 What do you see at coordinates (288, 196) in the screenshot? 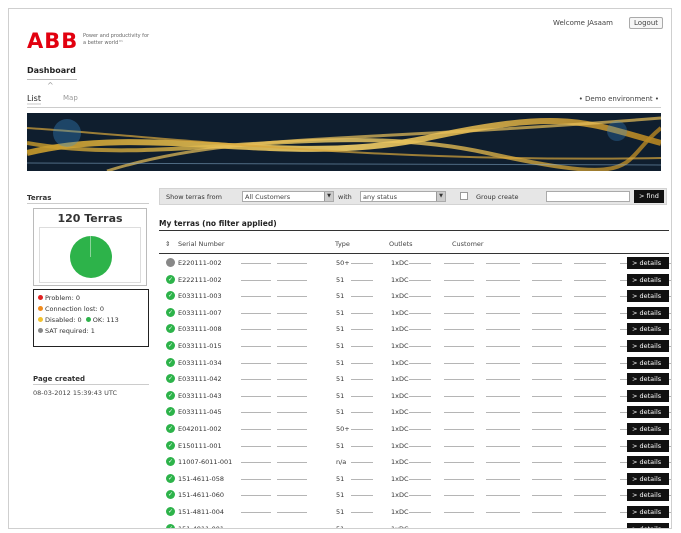
I see `customer-select: All Customers ▼` at bounding box center [288, 196].